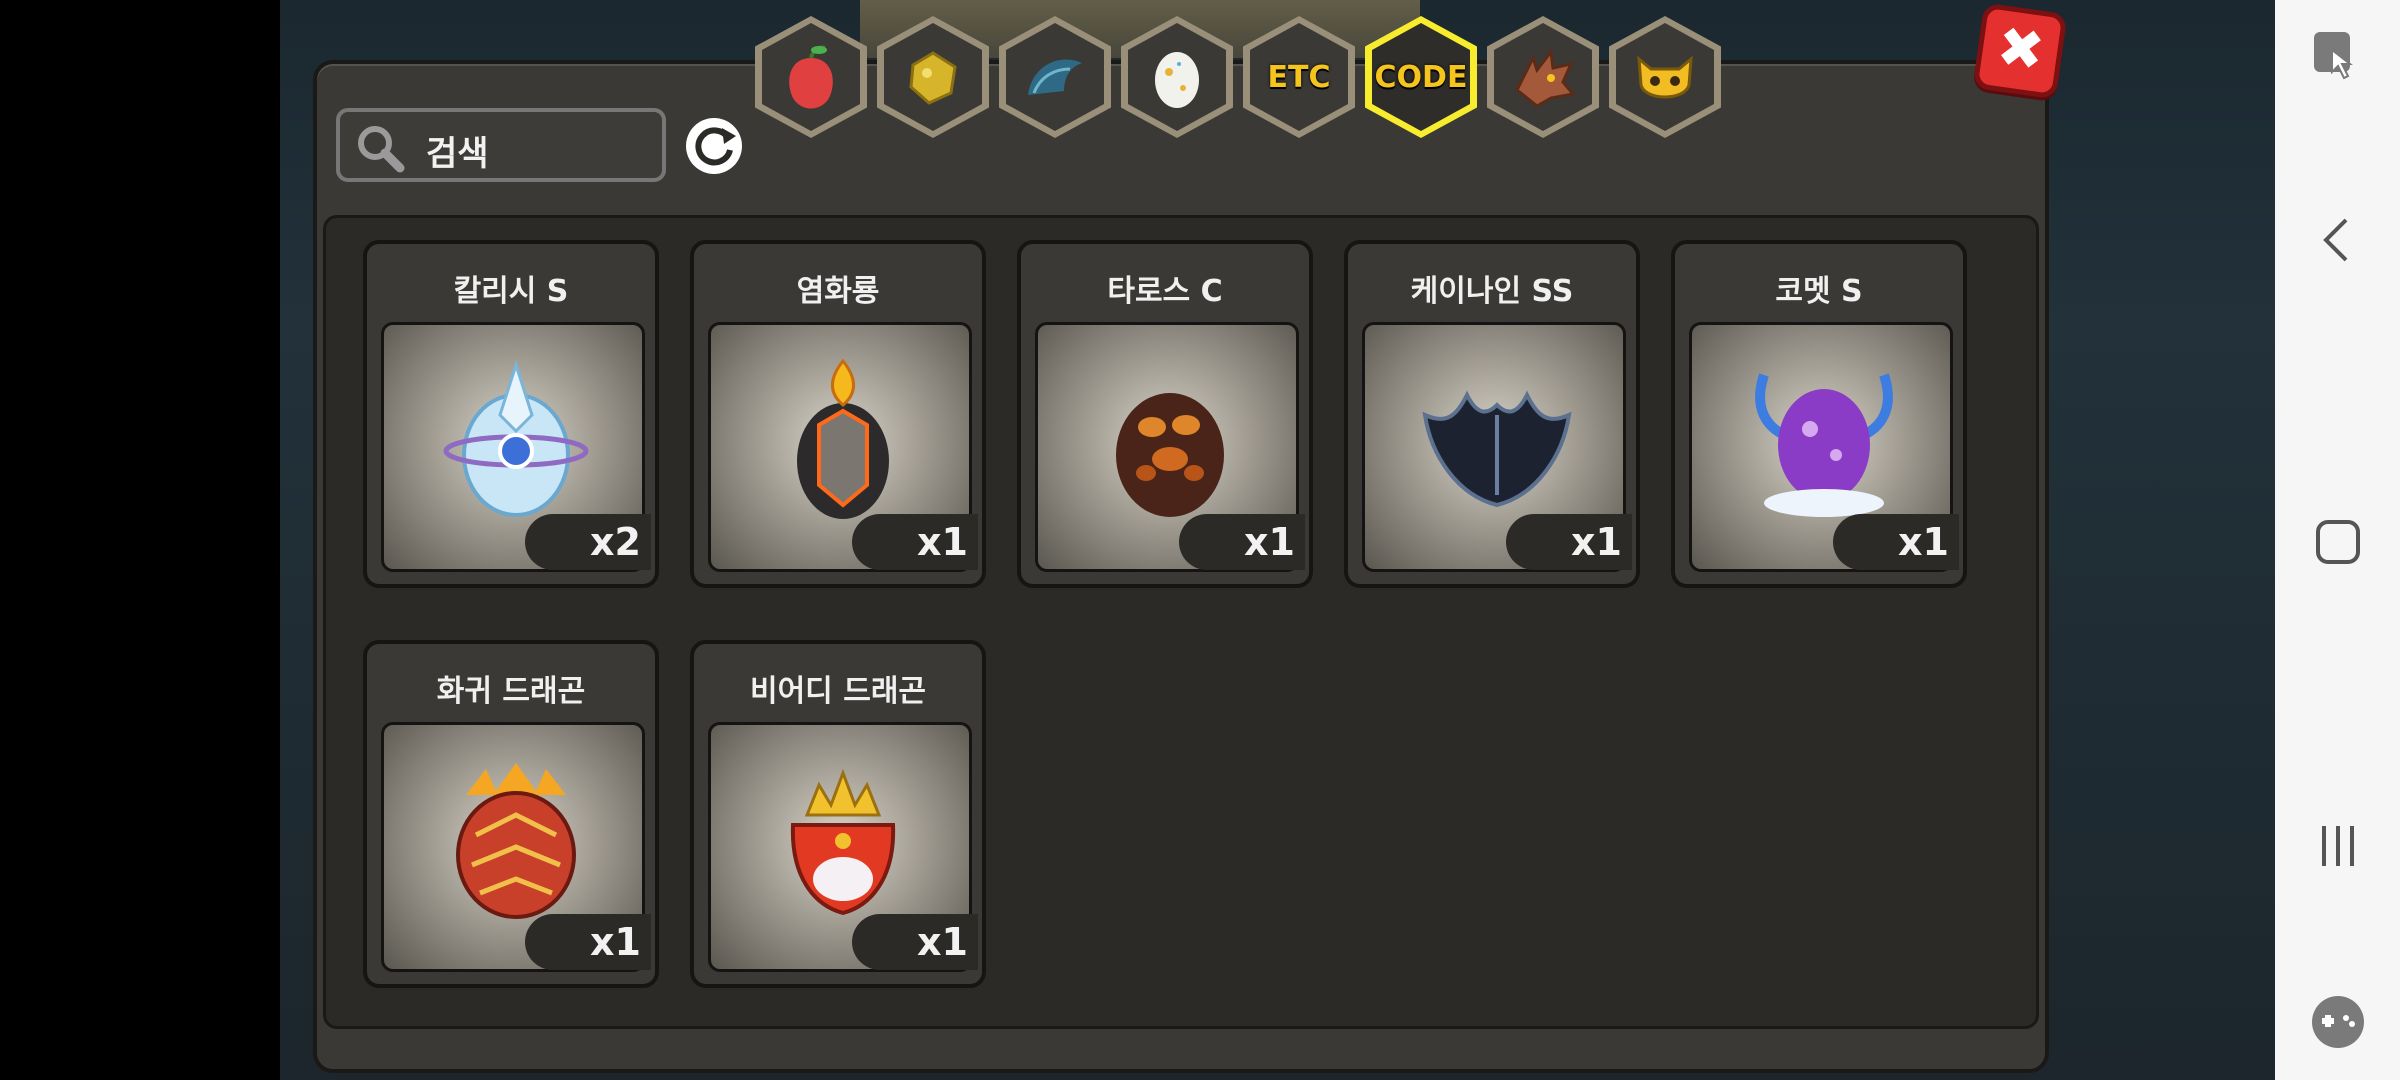 The height and width of the screenshot is (1080, 2400). Describe the element at coordinates (1421, 77) in the screenshot. I see `tab-code-label: CODE` at that location.